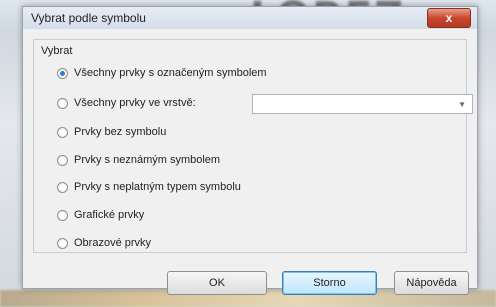 This screenshot has width=496, height=307. I want to click on radio-option-unknown-symbol: Prvky s neznámým symbolem, so click(138, 160).